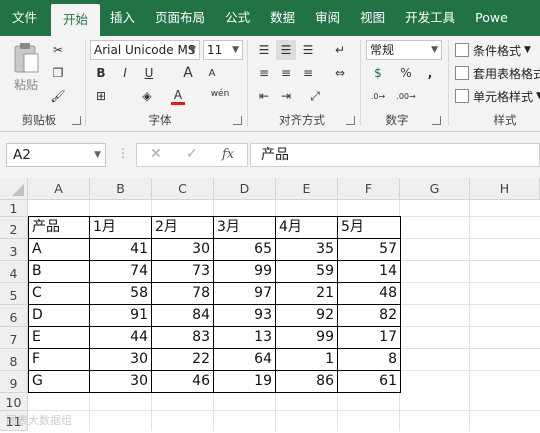 The width and height of the screenshot is (540, 433). What do you see at coordinates (264, 73) in the screenshot?
I see `align-left-icon: ≡` at bounding box center [264, 73].